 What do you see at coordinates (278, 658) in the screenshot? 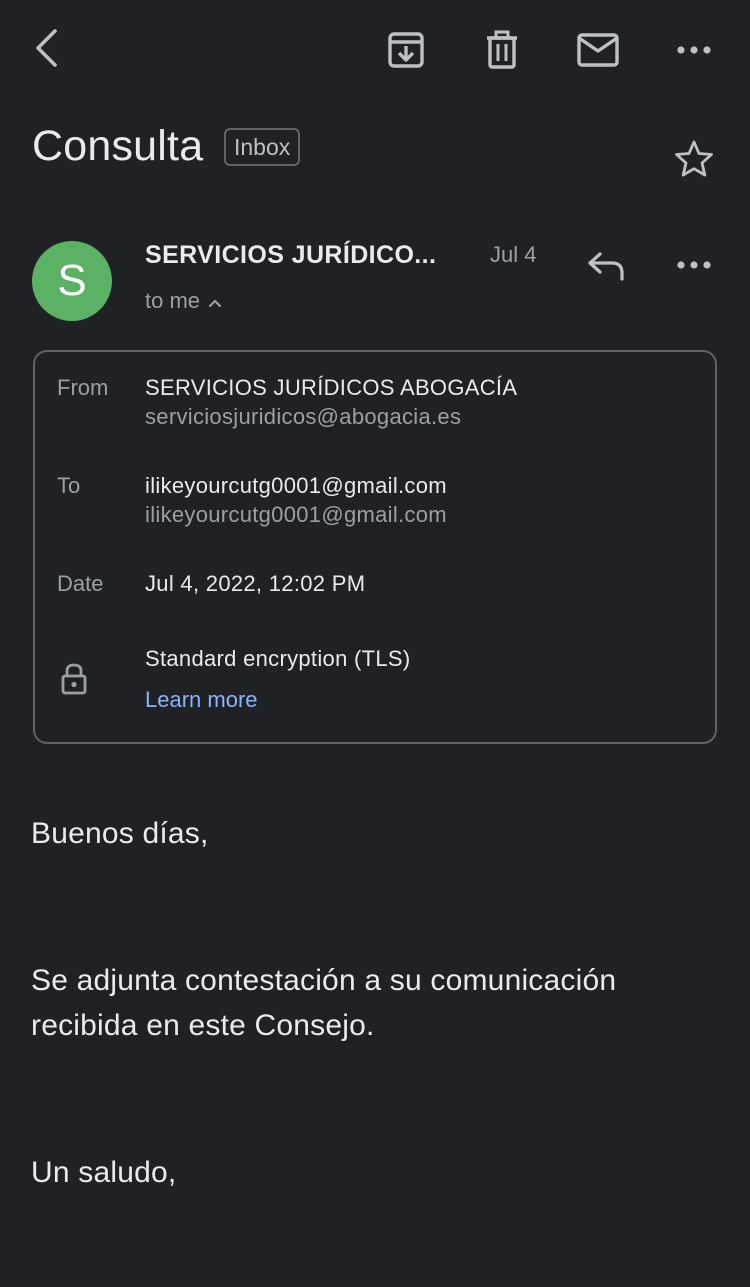
I see `encryption-status: Standard encryption (TLS)` at bounding box center [278, 658].